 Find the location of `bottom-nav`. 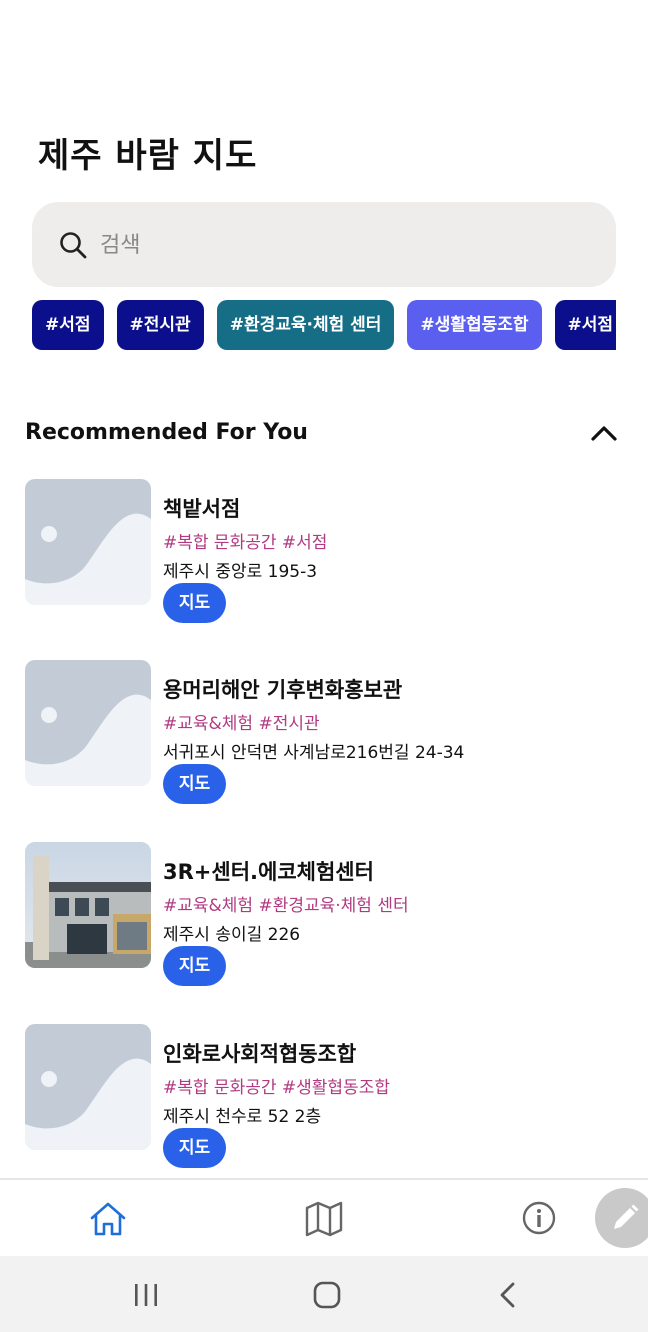

bottom-nav is located at coordinates (324, 1217).